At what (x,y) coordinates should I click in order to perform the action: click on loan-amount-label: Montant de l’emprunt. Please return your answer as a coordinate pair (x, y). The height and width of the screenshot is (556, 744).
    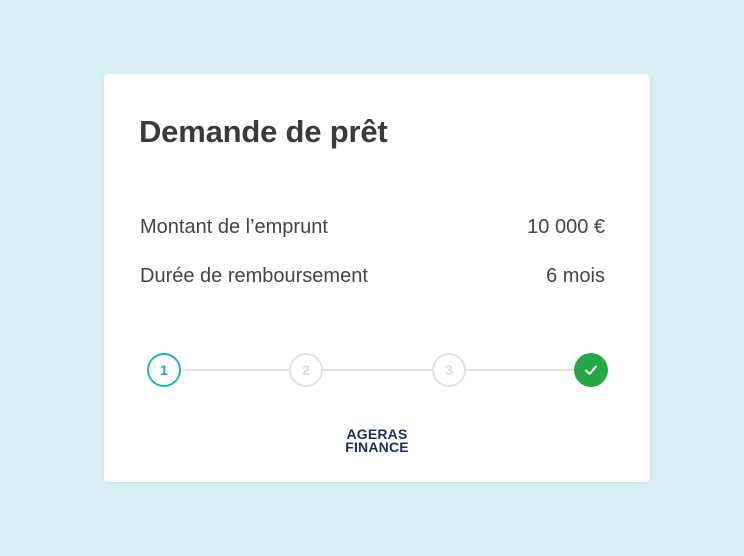
    Looking at the image, I should click on (234, 227).